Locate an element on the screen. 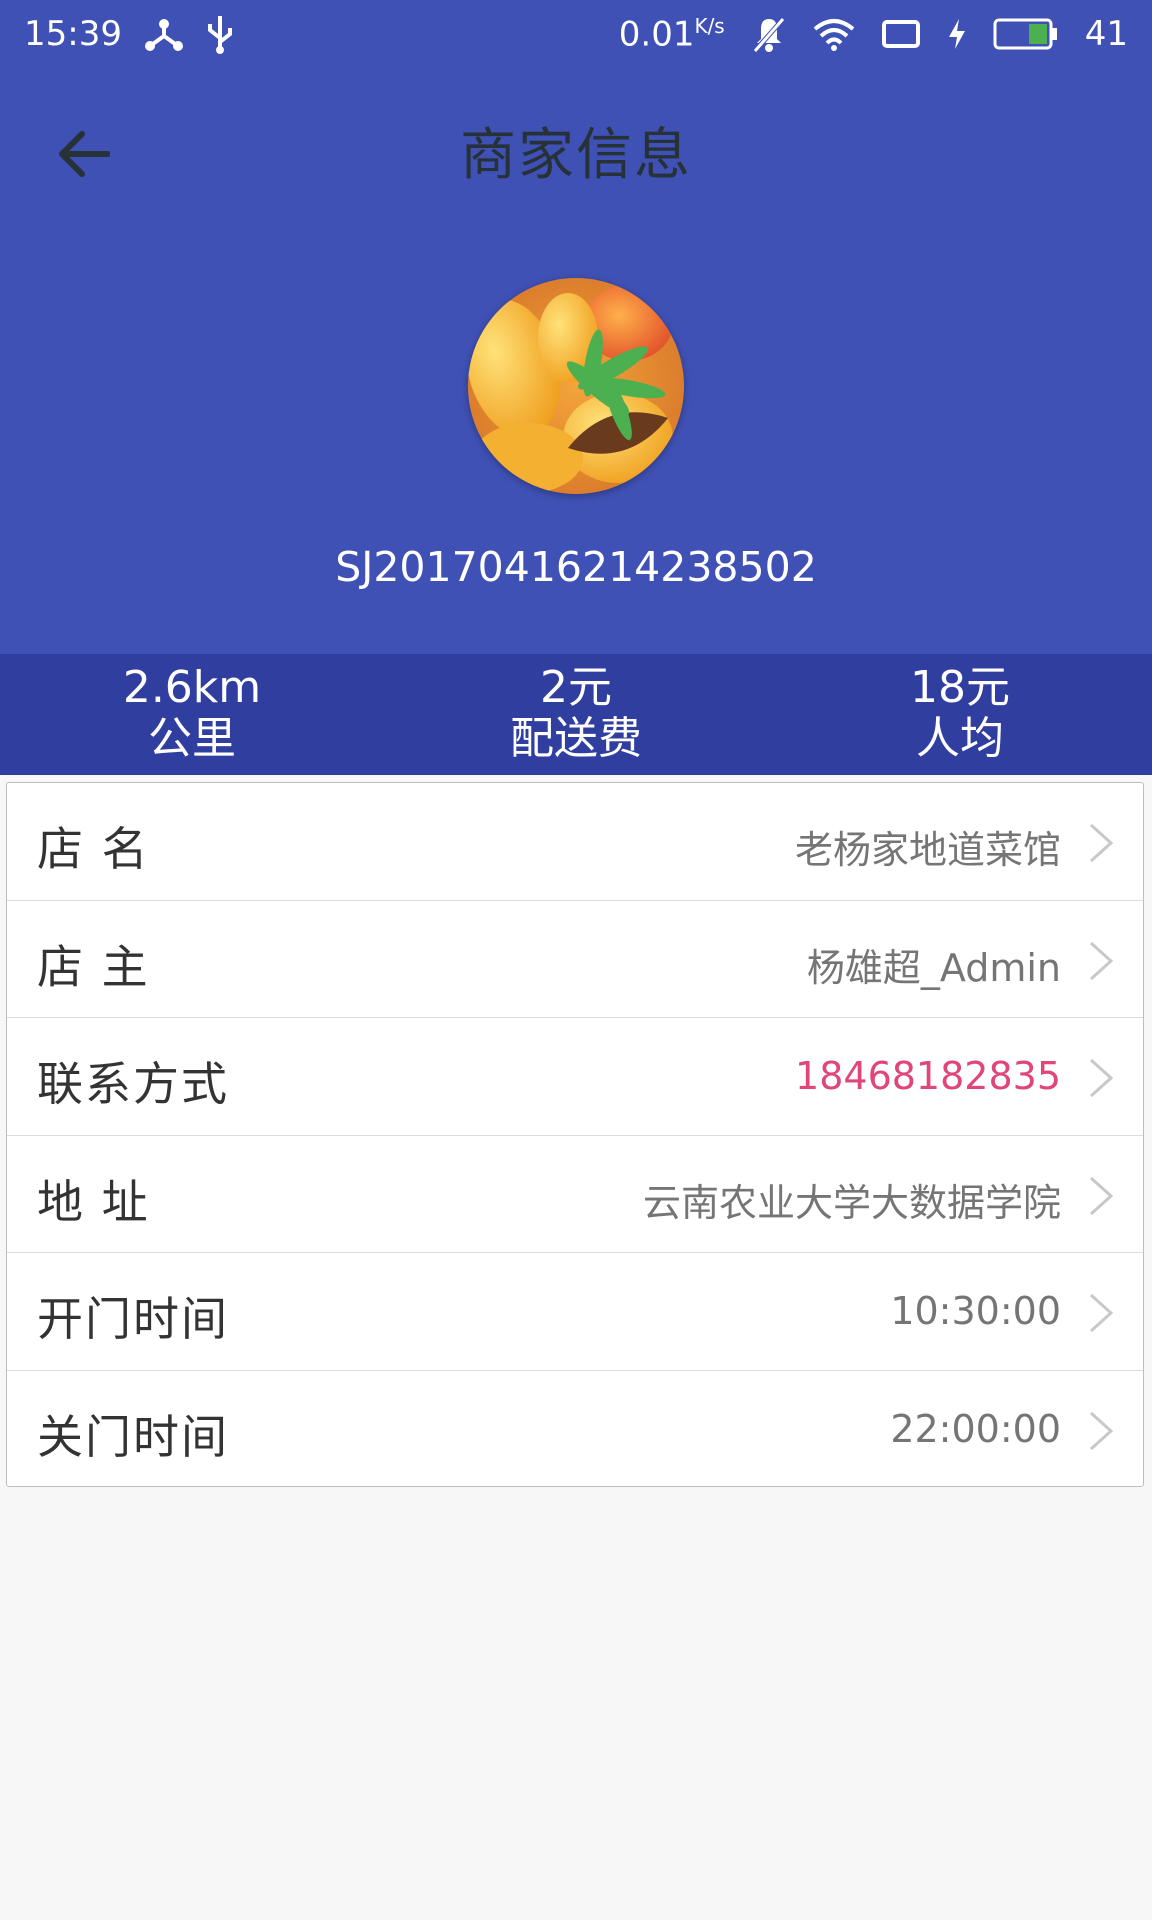  battery-level: 41 is located at coordinates (1106, 34).